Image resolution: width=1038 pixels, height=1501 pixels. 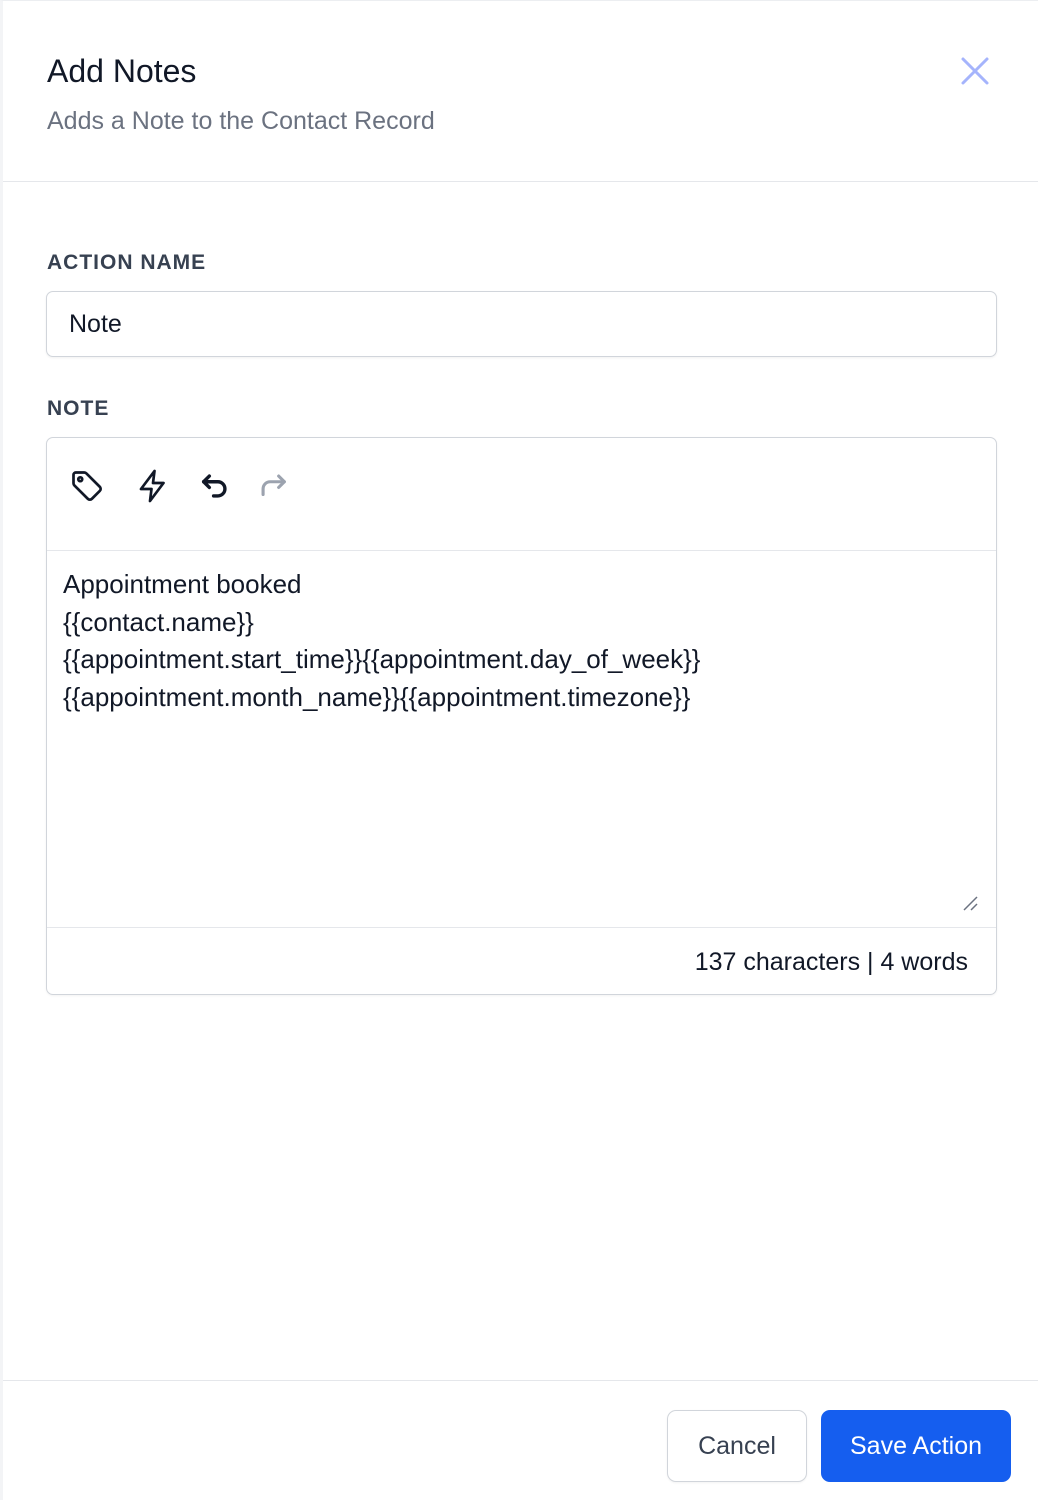 What do you see at coordinates (122, 71) in the screenshot?
I see `page-title: Add Notes` at bounding box center [122, 71].